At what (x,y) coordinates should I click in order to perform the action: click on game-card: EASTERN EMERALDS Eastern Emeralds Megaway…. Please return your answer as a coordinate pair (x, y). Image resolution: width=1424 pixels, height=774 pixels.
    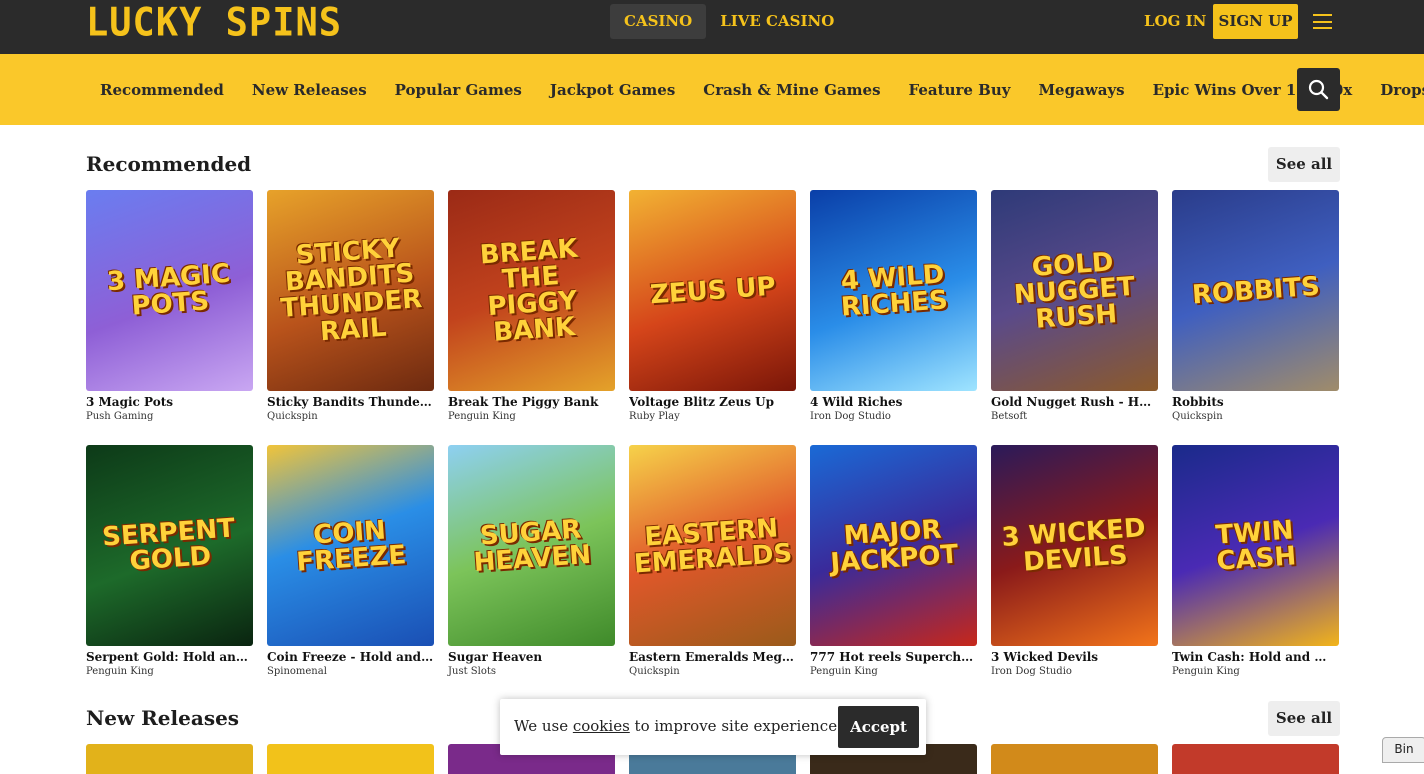
    Looking at the image, I should click on (712, 561).